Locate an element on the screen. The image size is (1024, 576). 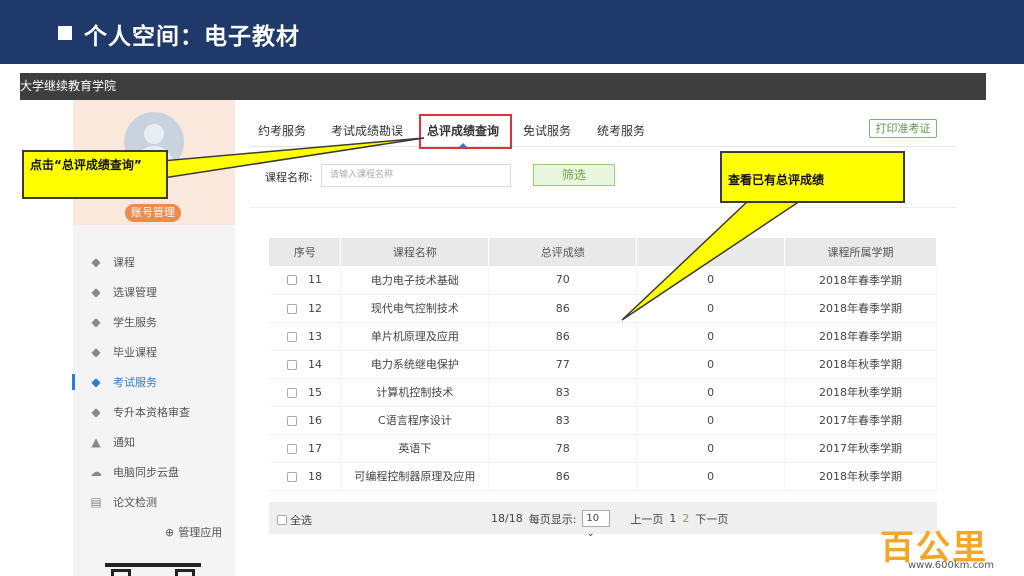
course-name-cell: 电力系统继电保护 is located at coordinates (415, 364).